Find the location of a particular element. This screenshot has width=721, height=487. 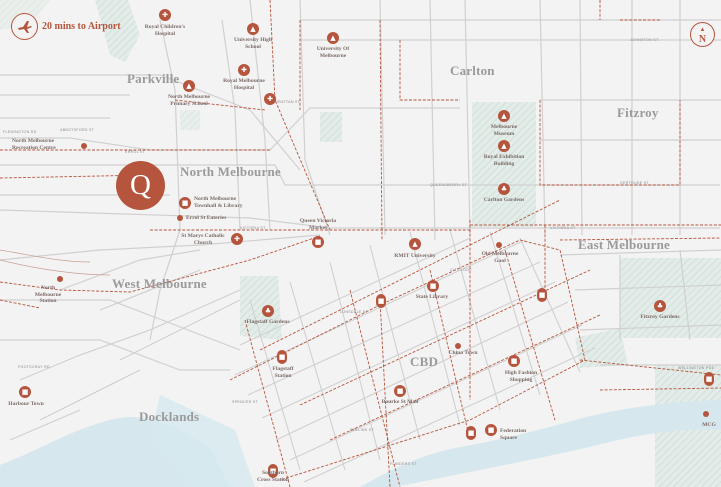

street-spencer: SPENCER ST is located at coordinates (245, 402).